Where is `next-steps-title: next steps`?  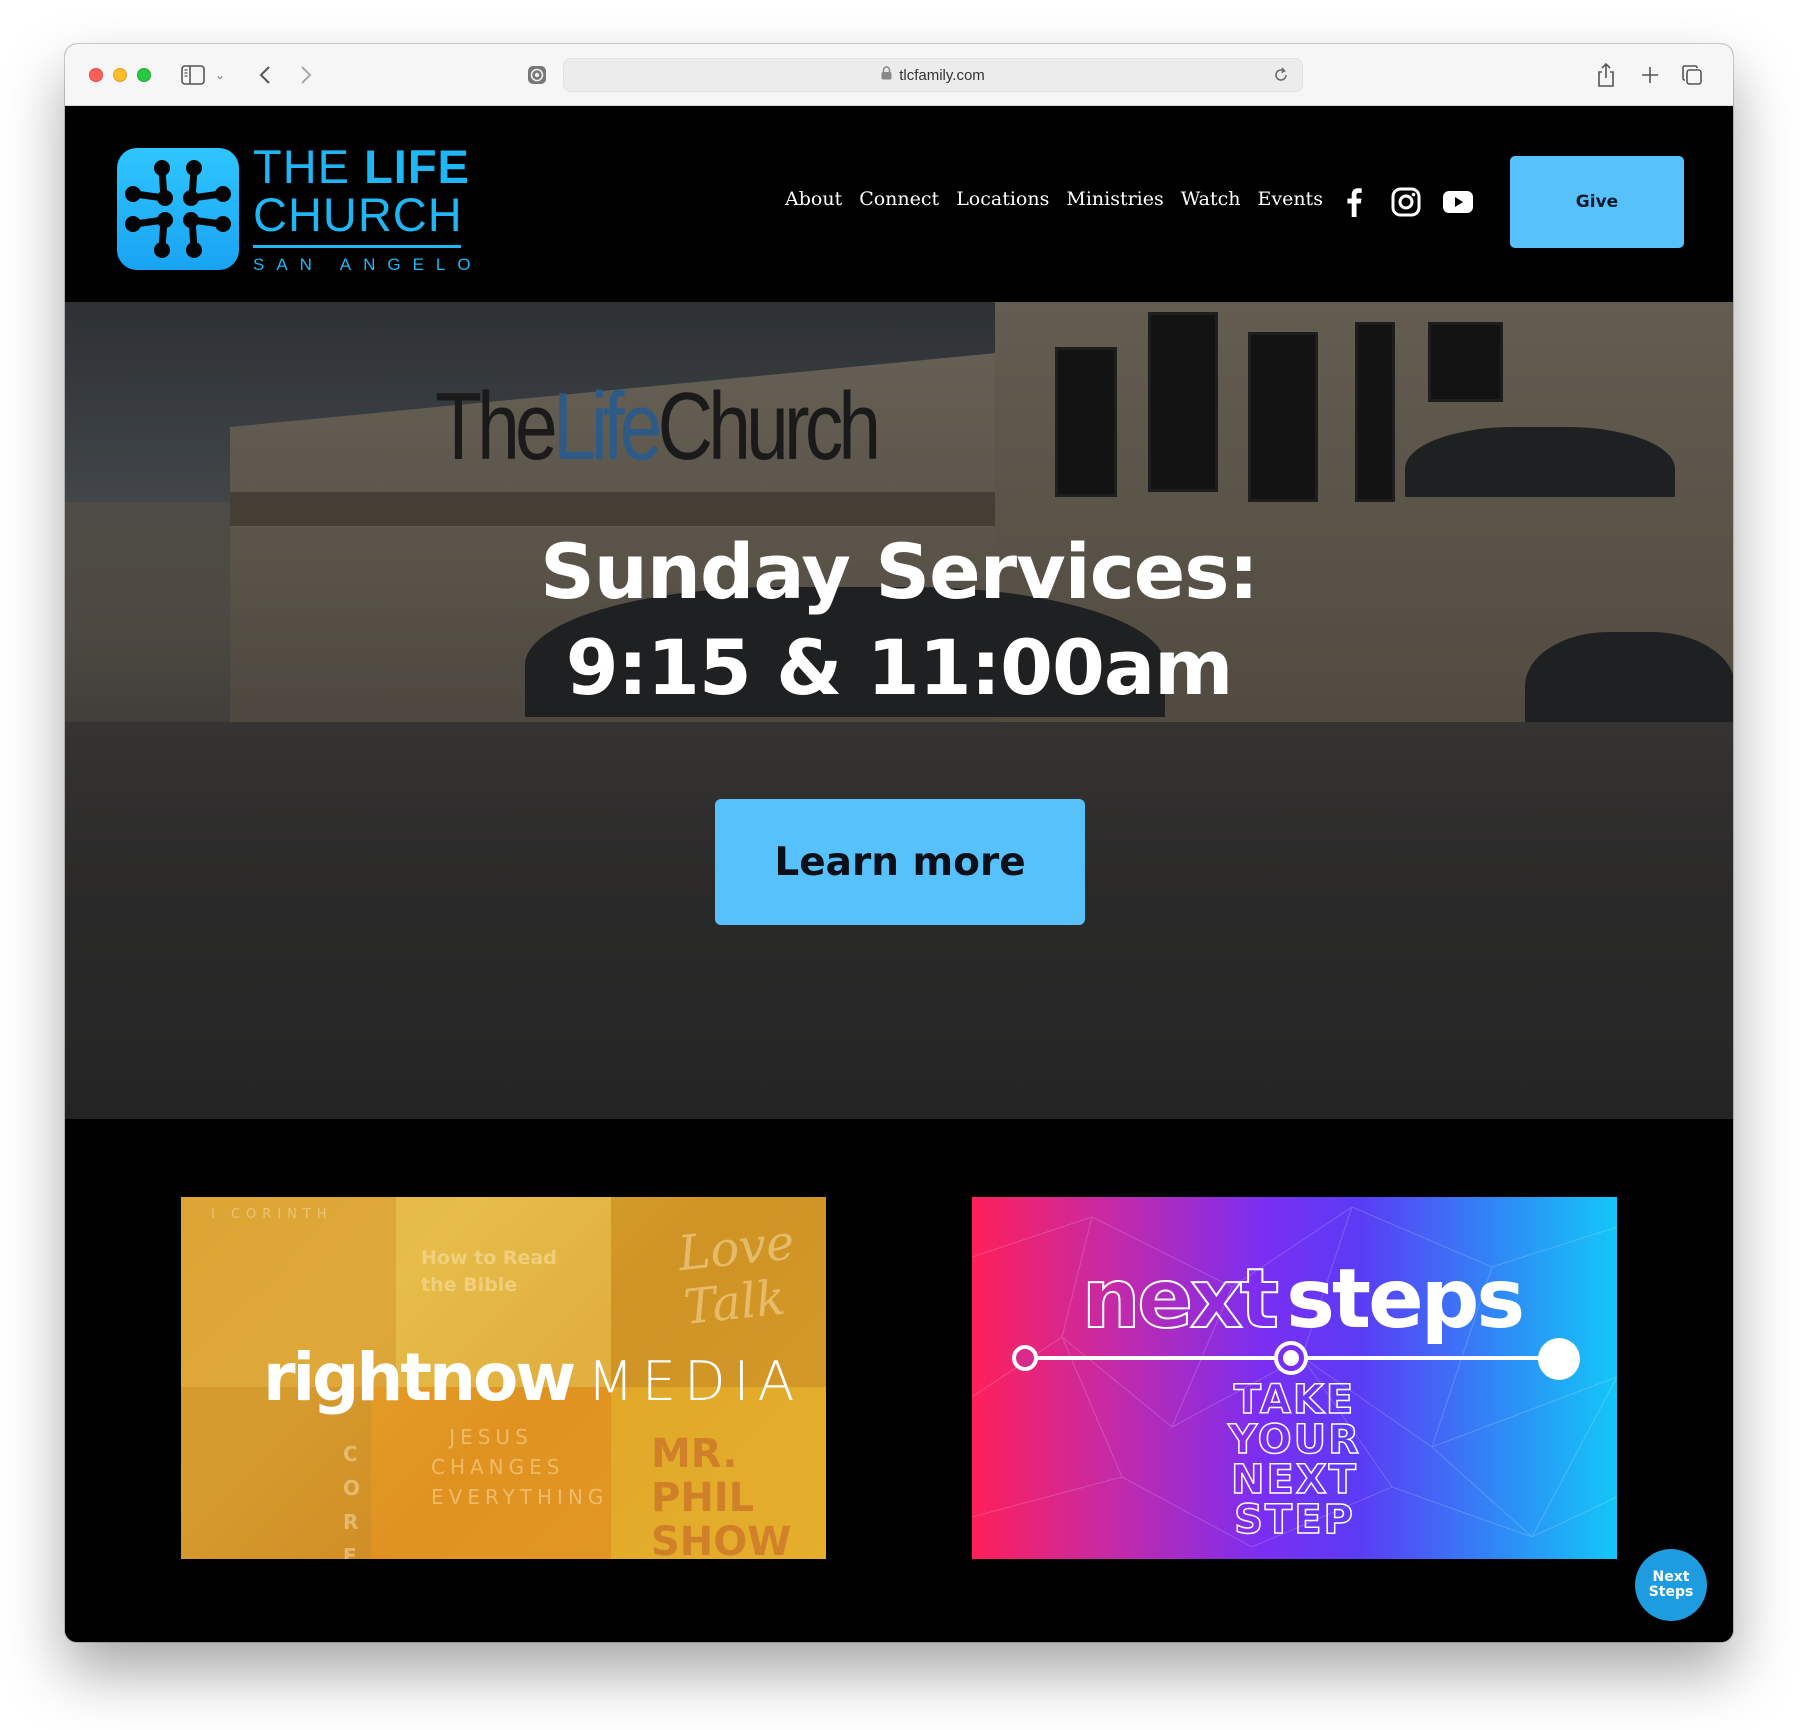
next-steps-title: next steps is located at coordinates (1303, 1299).